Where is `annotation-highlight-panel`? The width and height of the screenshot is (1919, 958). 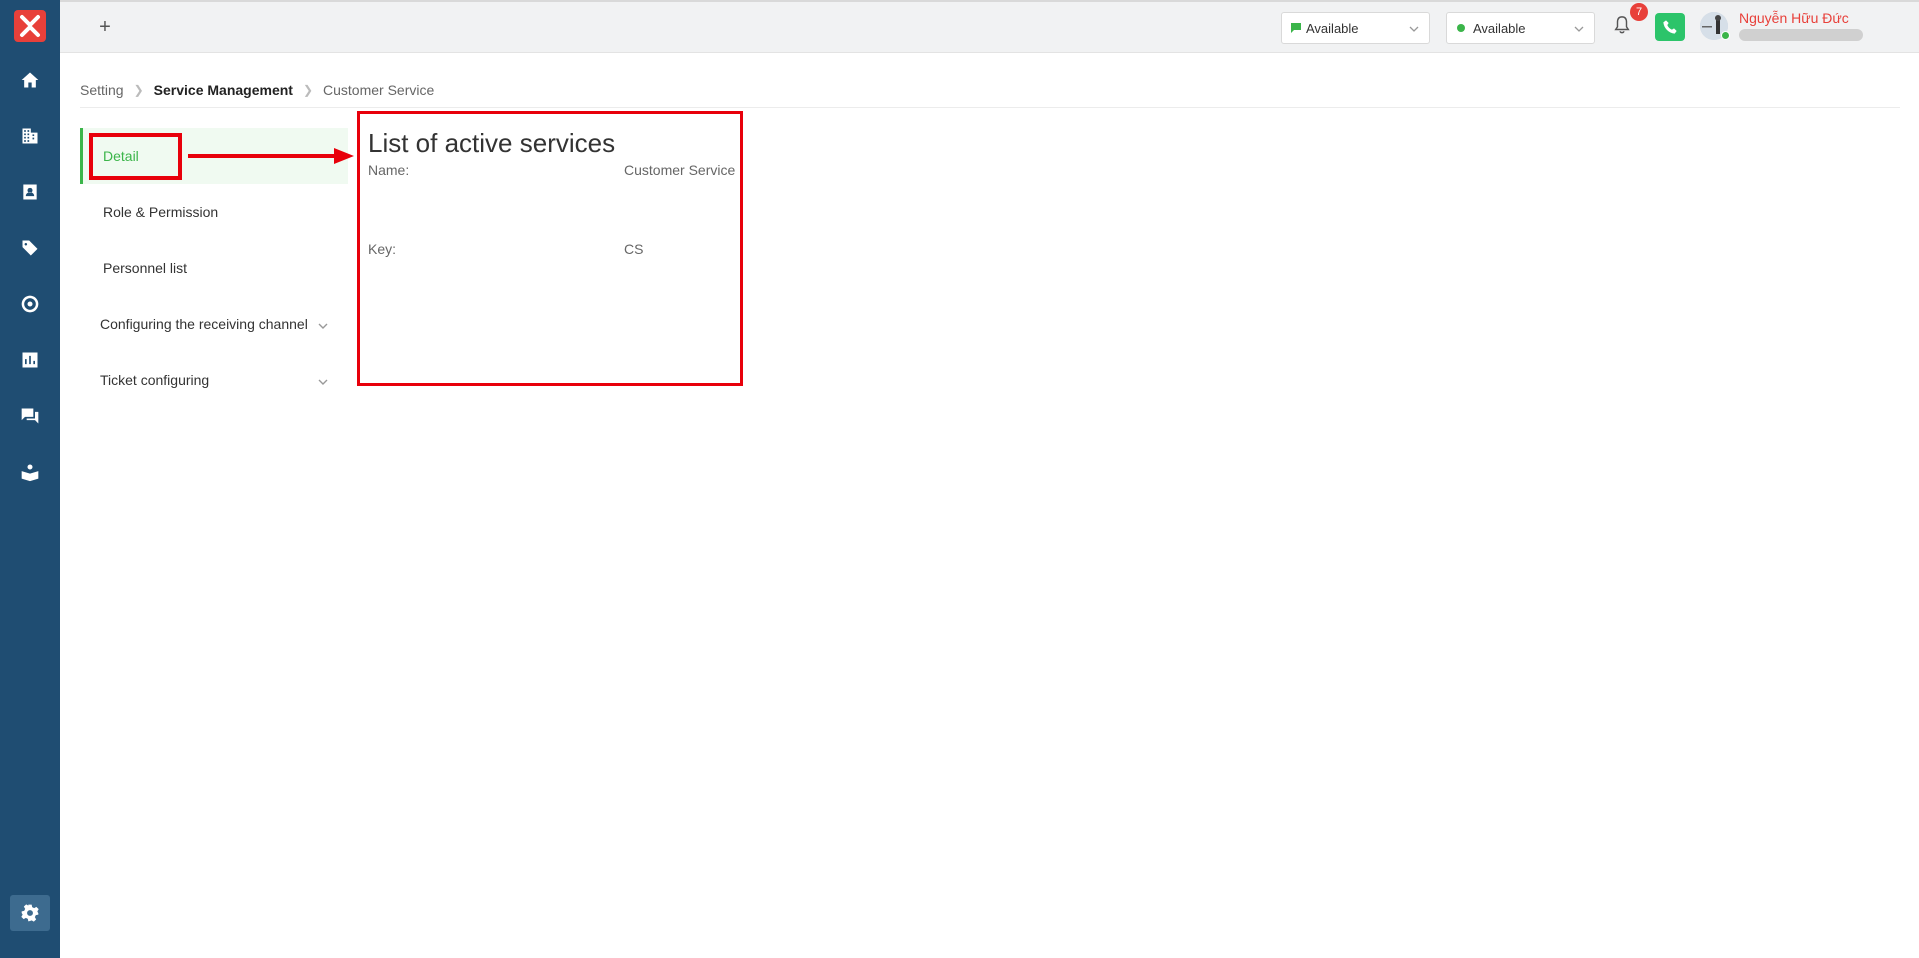
annotation-highlight-panel is located at coordinates (550, 248).